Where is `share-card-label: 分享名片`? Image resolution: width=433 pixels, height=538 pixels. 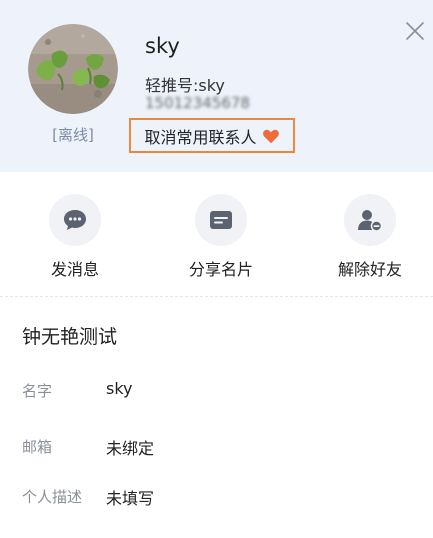
share-card-label: 分享名片 is located at coordinates (220, 269).